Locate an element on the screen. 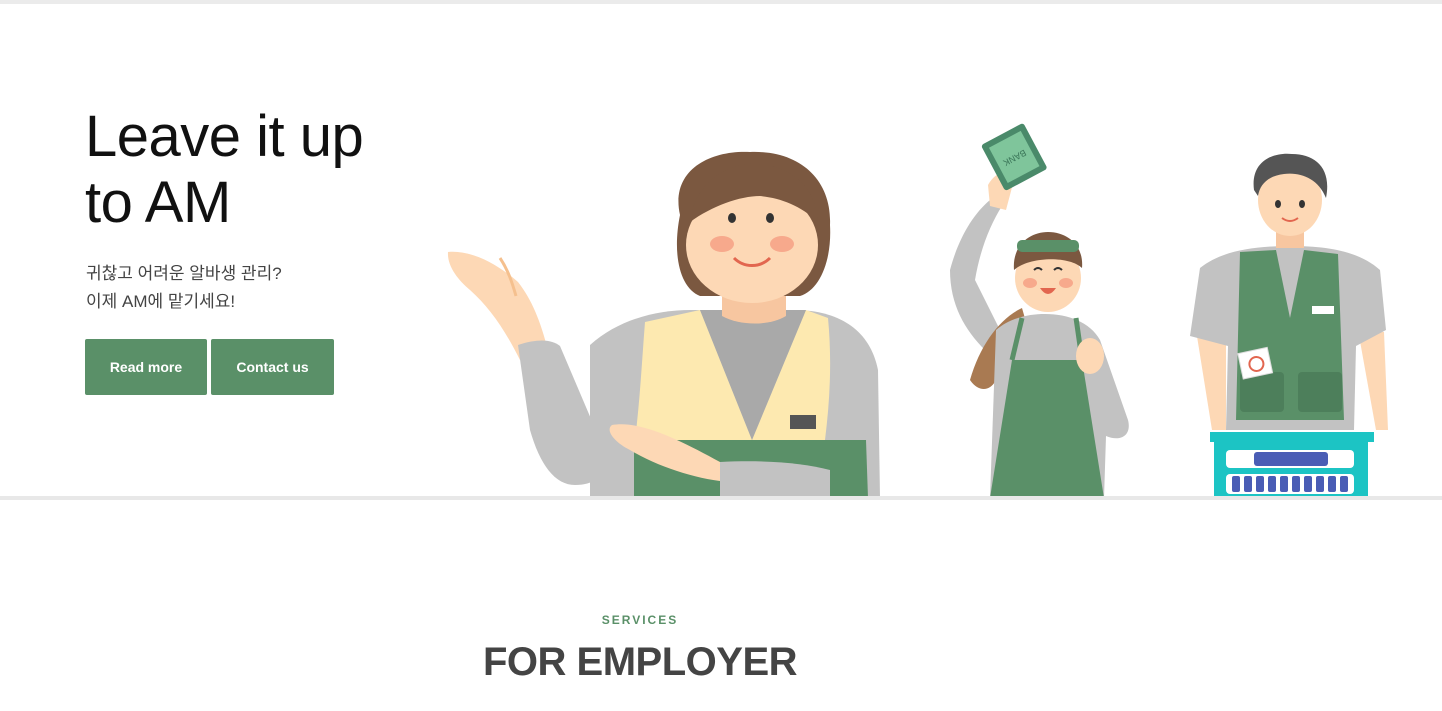 The image size is (1442, 711). hero-title: Leave it up to AM is located at coordinates (265, 170).